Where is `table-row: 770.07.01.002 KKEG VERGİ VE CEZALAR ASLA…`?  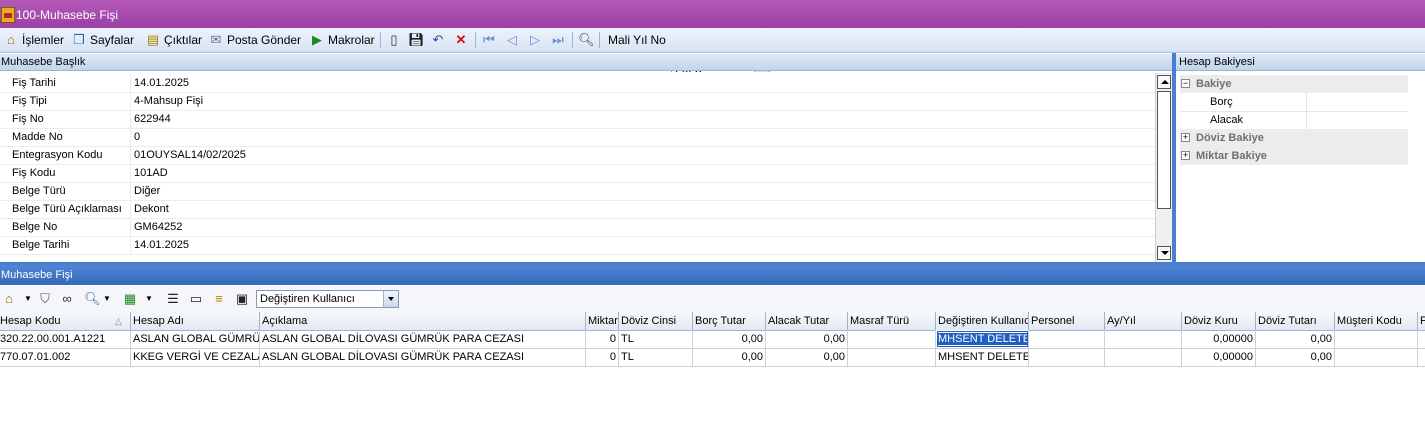
table-row: 770.07.01.002 KKEG VERGİ VE CEZALAR ASLA… is located at coordinates (712, 357).